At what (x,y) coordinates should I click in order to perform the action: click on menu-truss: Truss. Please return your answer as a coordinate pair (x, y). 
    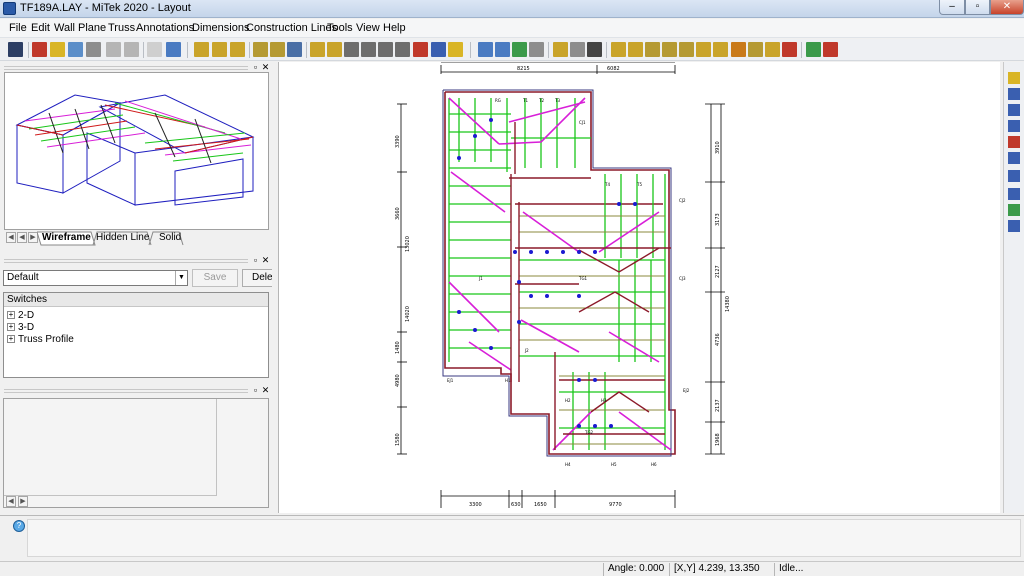
    Looking at the image, I should click on (121, 28).